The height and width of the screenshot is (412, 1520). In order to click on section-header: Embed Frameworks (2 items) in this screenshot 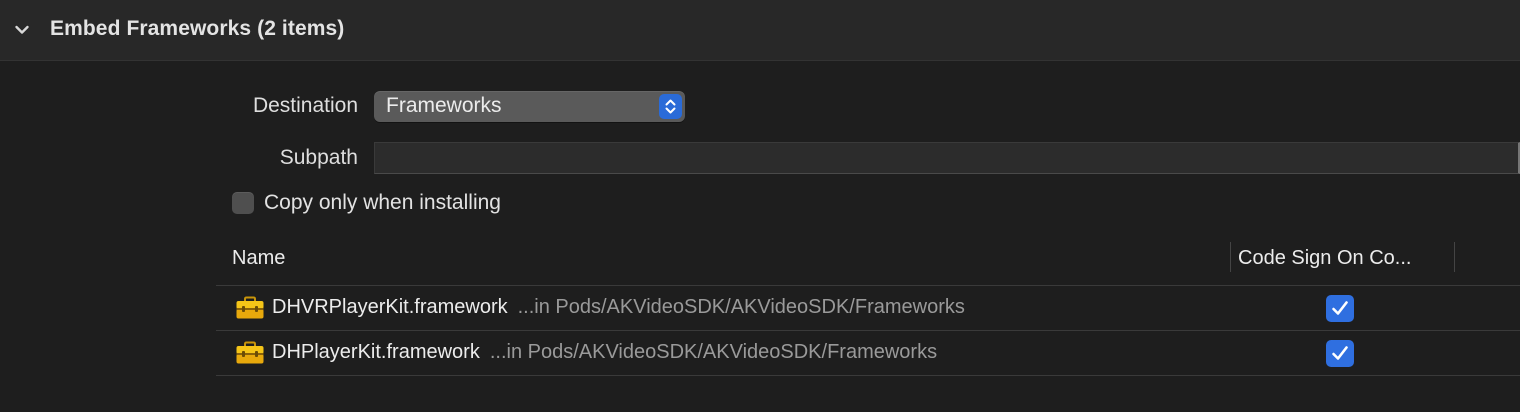, I will do `click(760, 30)`.